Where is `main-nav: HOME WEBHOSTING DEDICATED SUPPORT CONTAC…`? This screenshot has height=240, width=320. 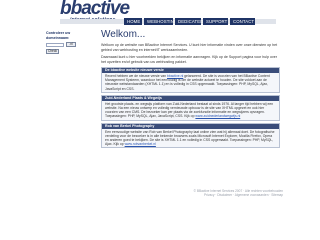 main-nav: HOME WEBHOSTING DEDICATED SUPPORT CONTAC… is located at coordinates (189, 21).